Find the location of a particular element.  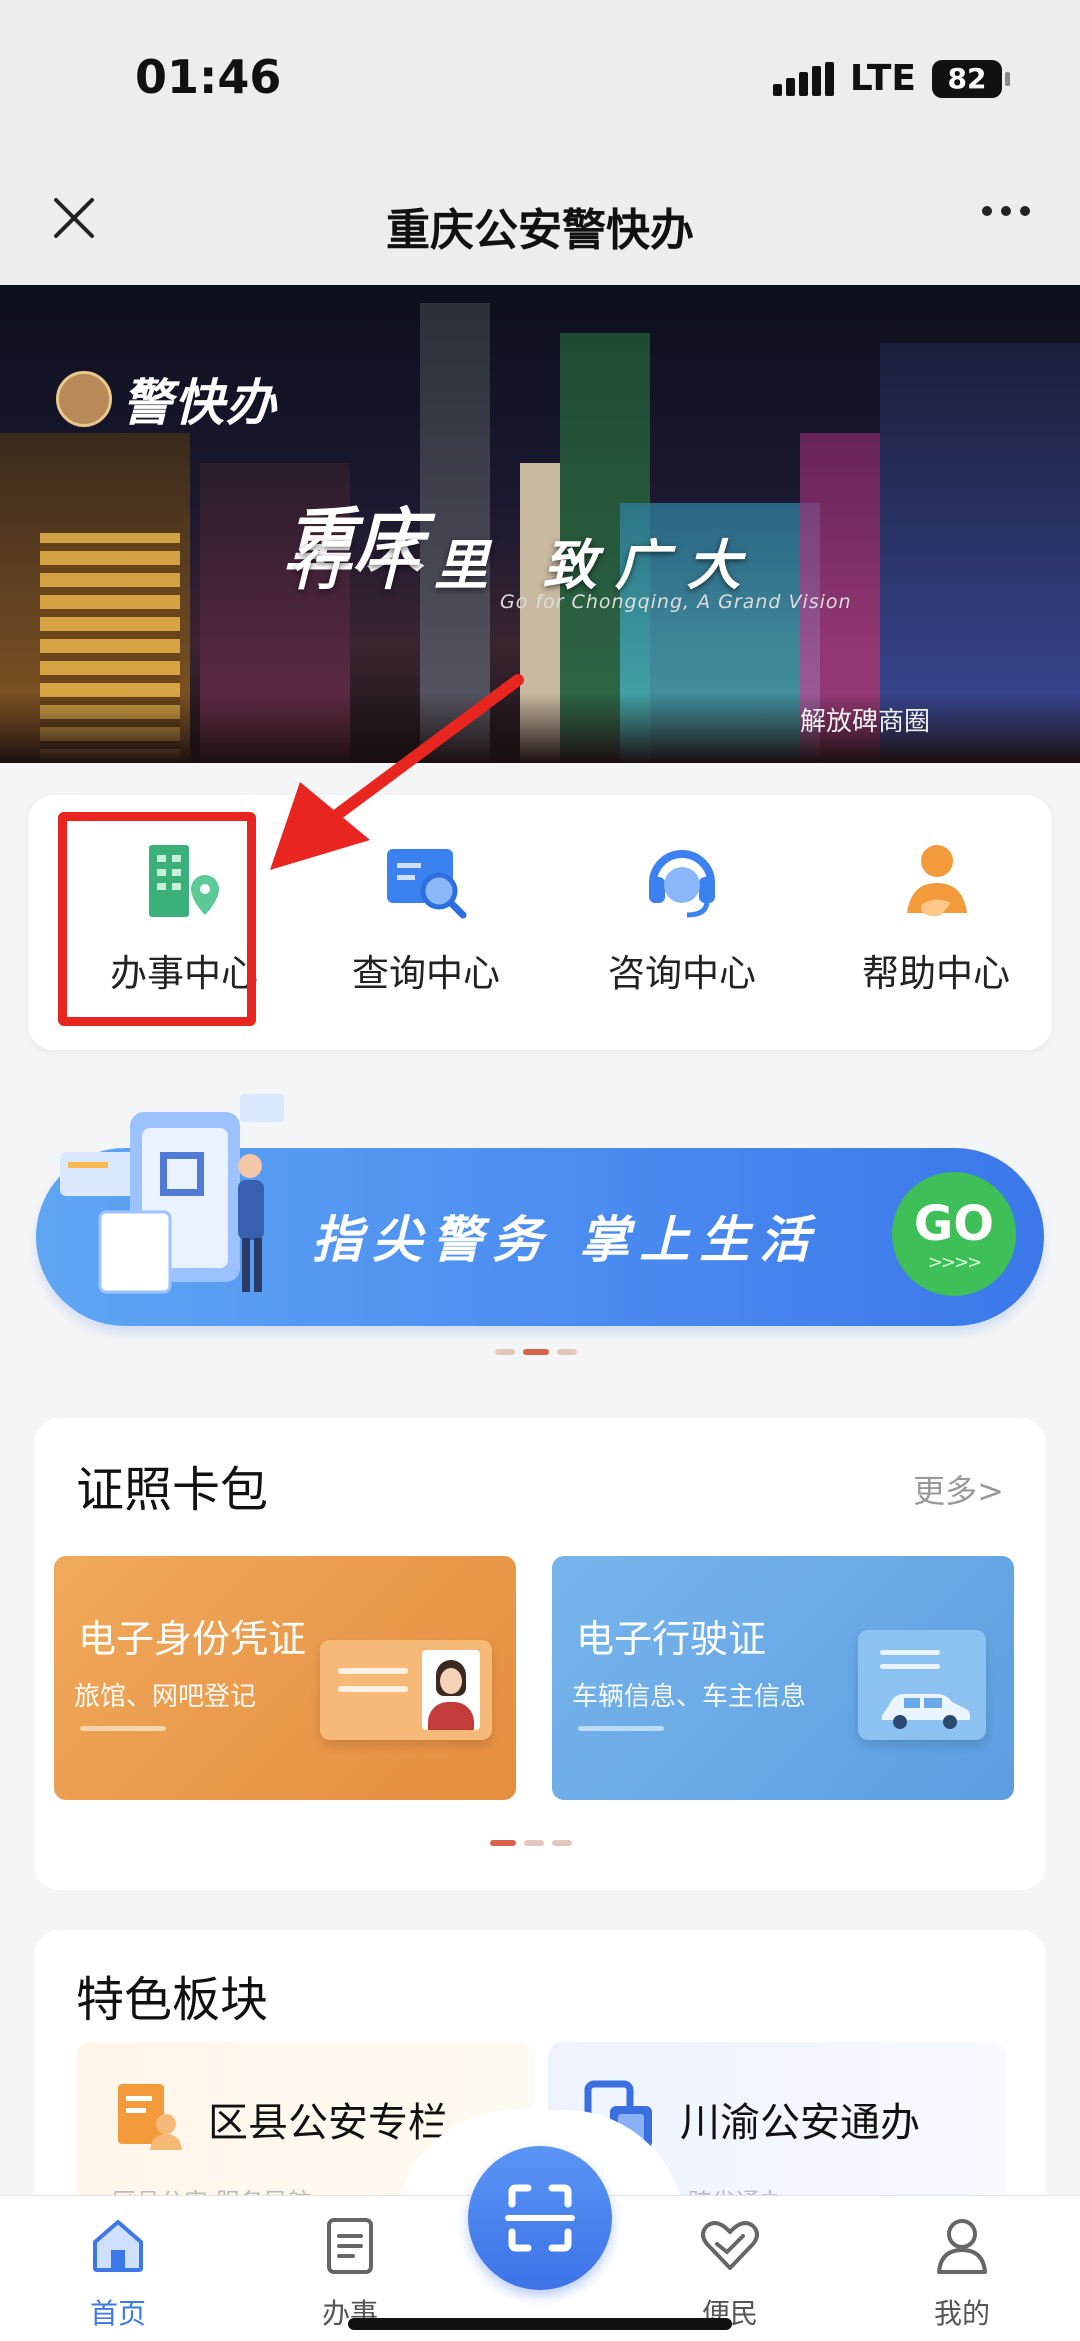

banner-logo: 警快办 is located at coordinates (167, 399).